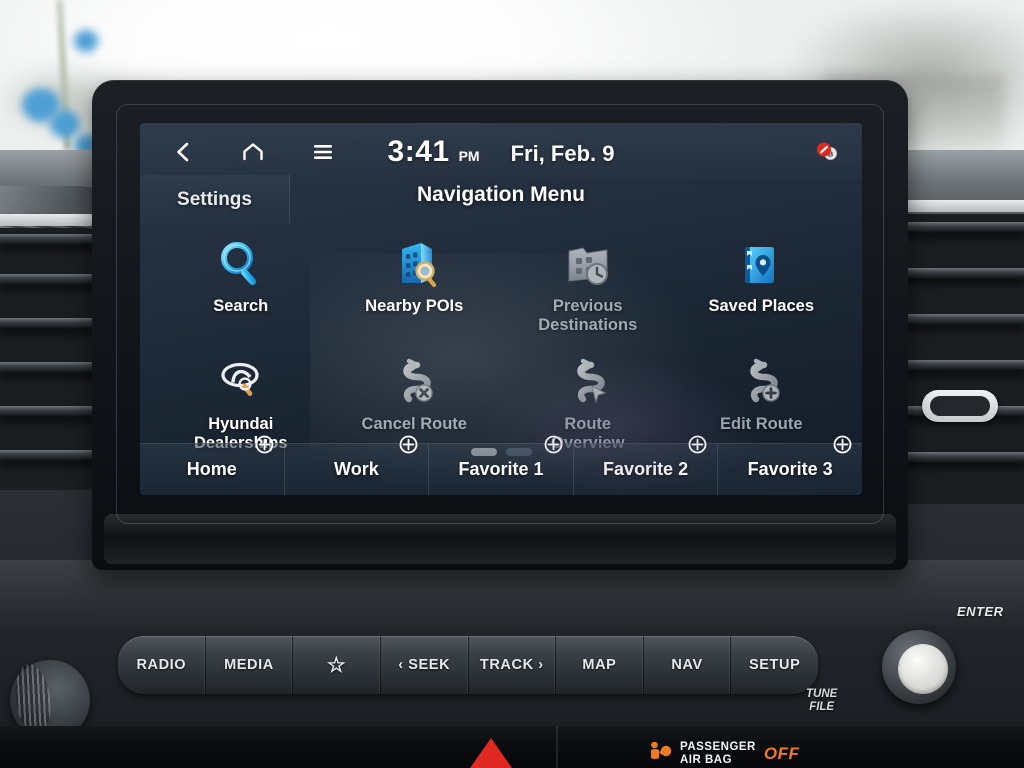 The width and height of the screenshot is (1024, 768). What do you see at coordinates (162, 665) in the screenshot?
I see `hw-button-radio: RADIO` at bounding box center [162, 665].